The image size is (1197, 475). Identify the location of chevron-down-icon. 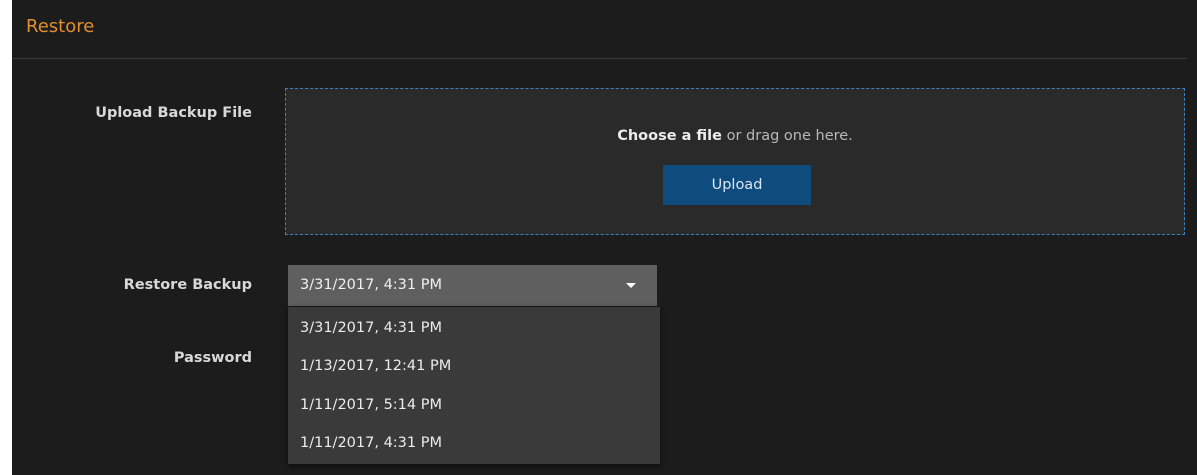
(631, 285).